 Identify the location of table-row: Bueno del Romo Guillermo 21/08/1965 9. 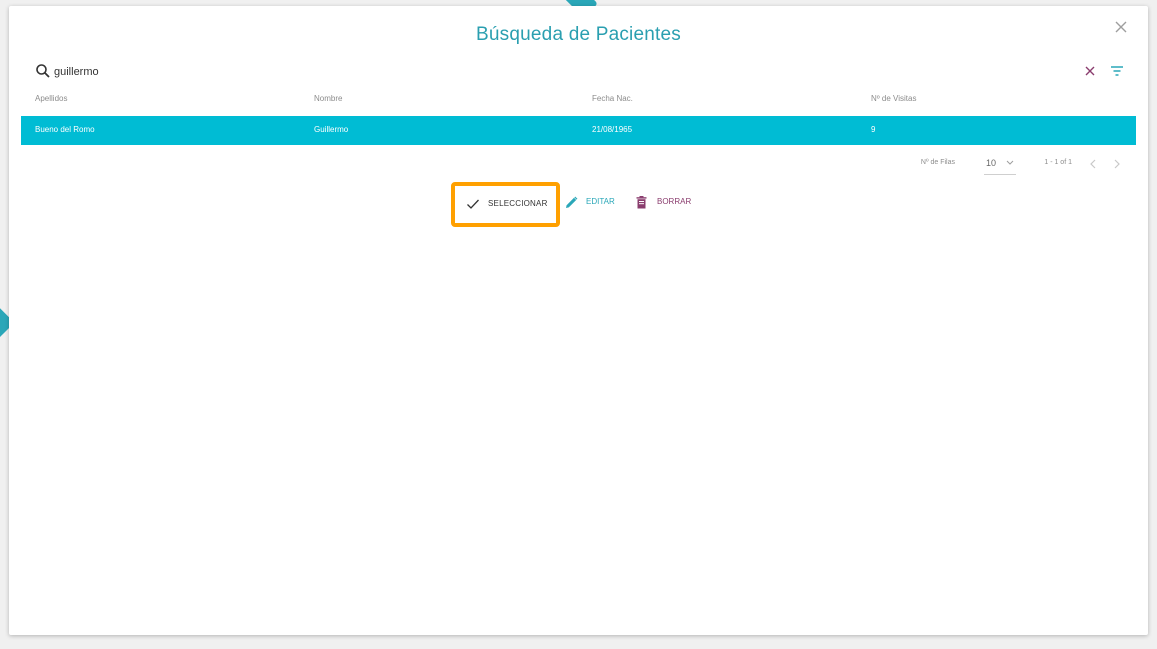
(578, 130).